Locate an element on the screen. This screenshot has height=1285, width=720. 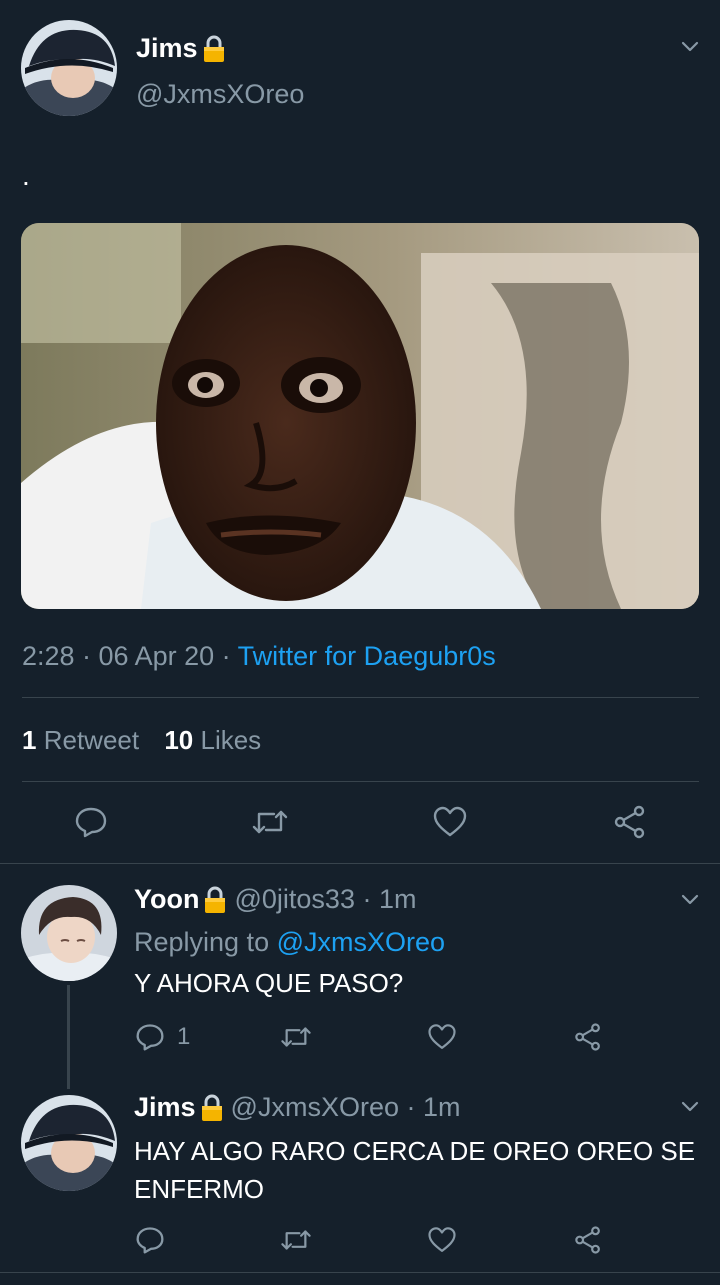
author-avatar is located at coordinates (69, 68).